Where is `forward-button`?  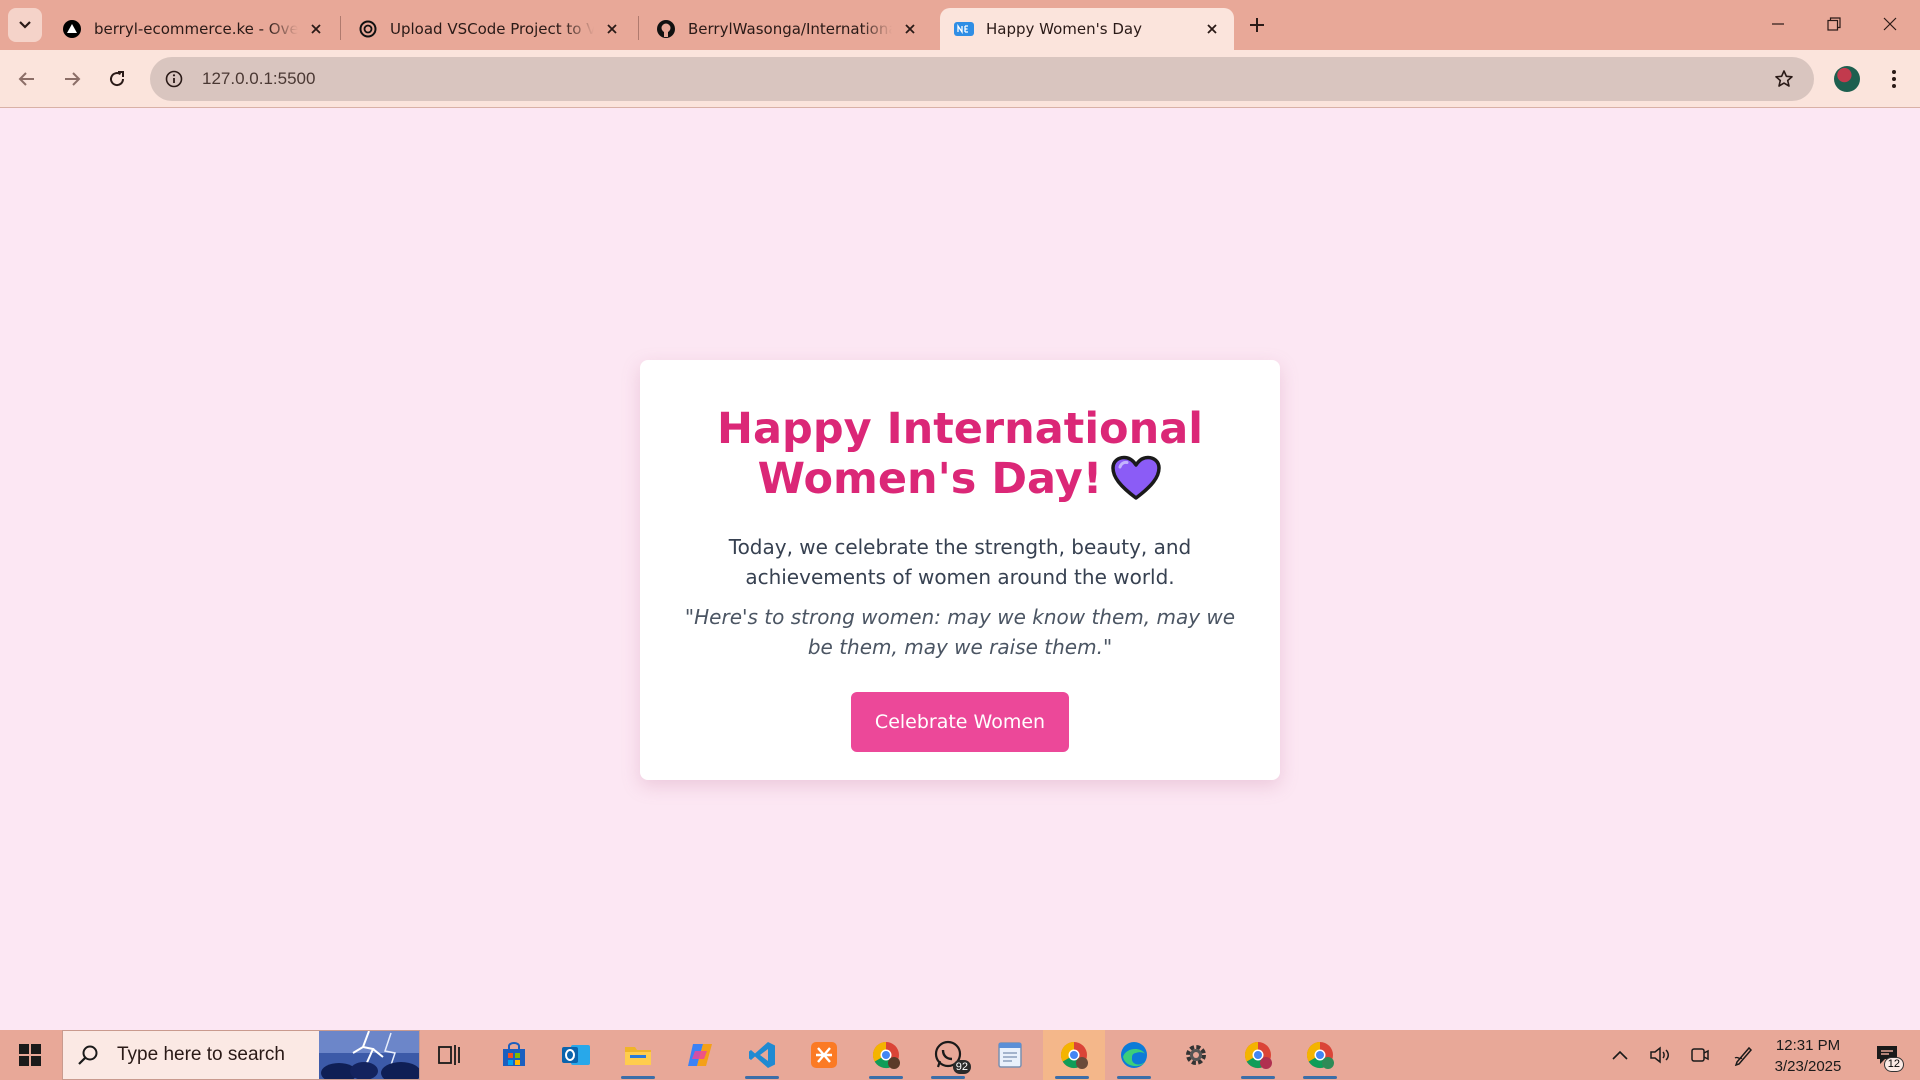
forward-button is located at coordinates (72, 79).